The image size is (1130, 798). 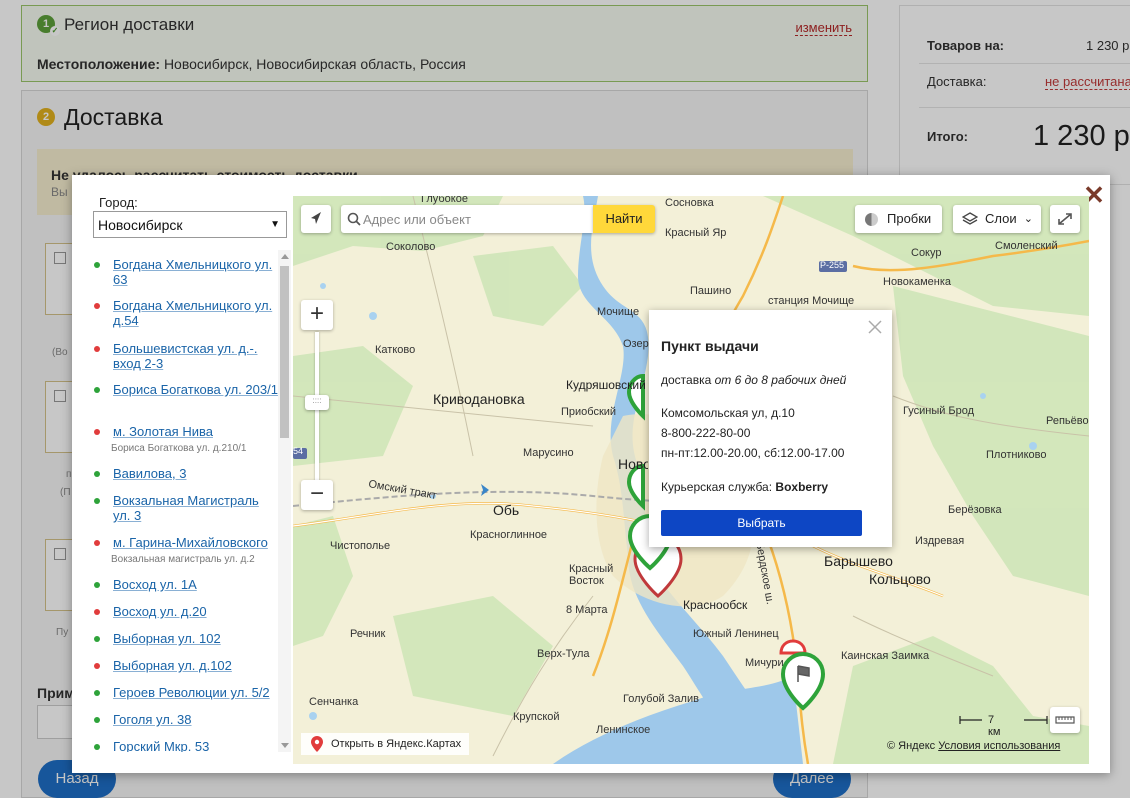 What do you see at coordinates (195, 745) in the screenshot?
I see `pickup-point-link: Горский Мкр. 53` at bounding box center [195, 745].